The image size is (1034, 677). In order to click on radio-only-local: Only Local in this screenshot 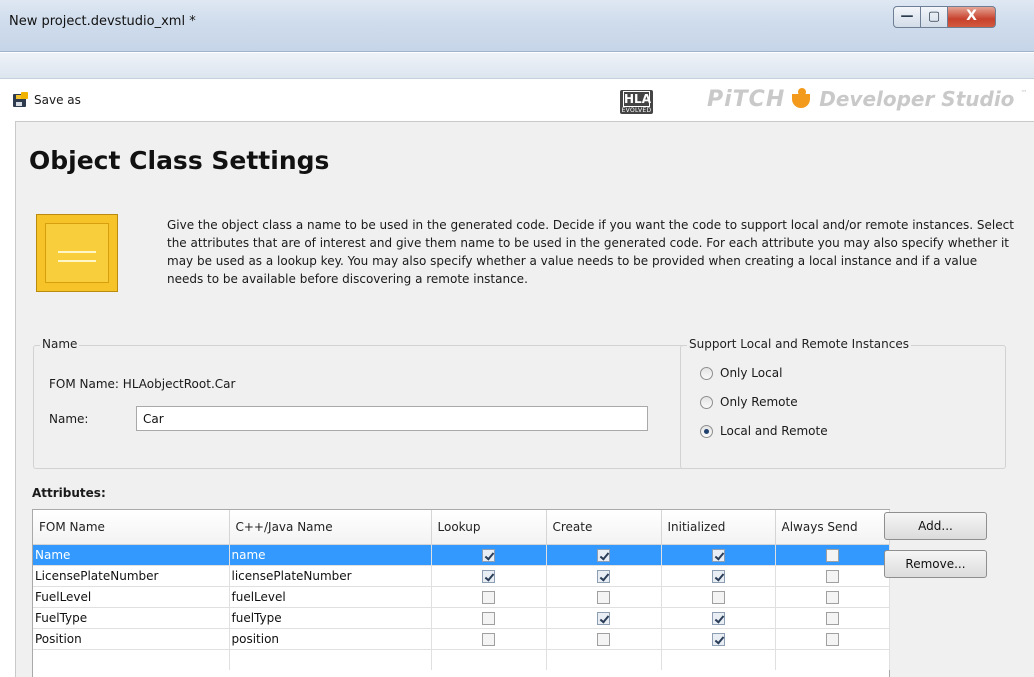, I will do `click(741, 373)`.